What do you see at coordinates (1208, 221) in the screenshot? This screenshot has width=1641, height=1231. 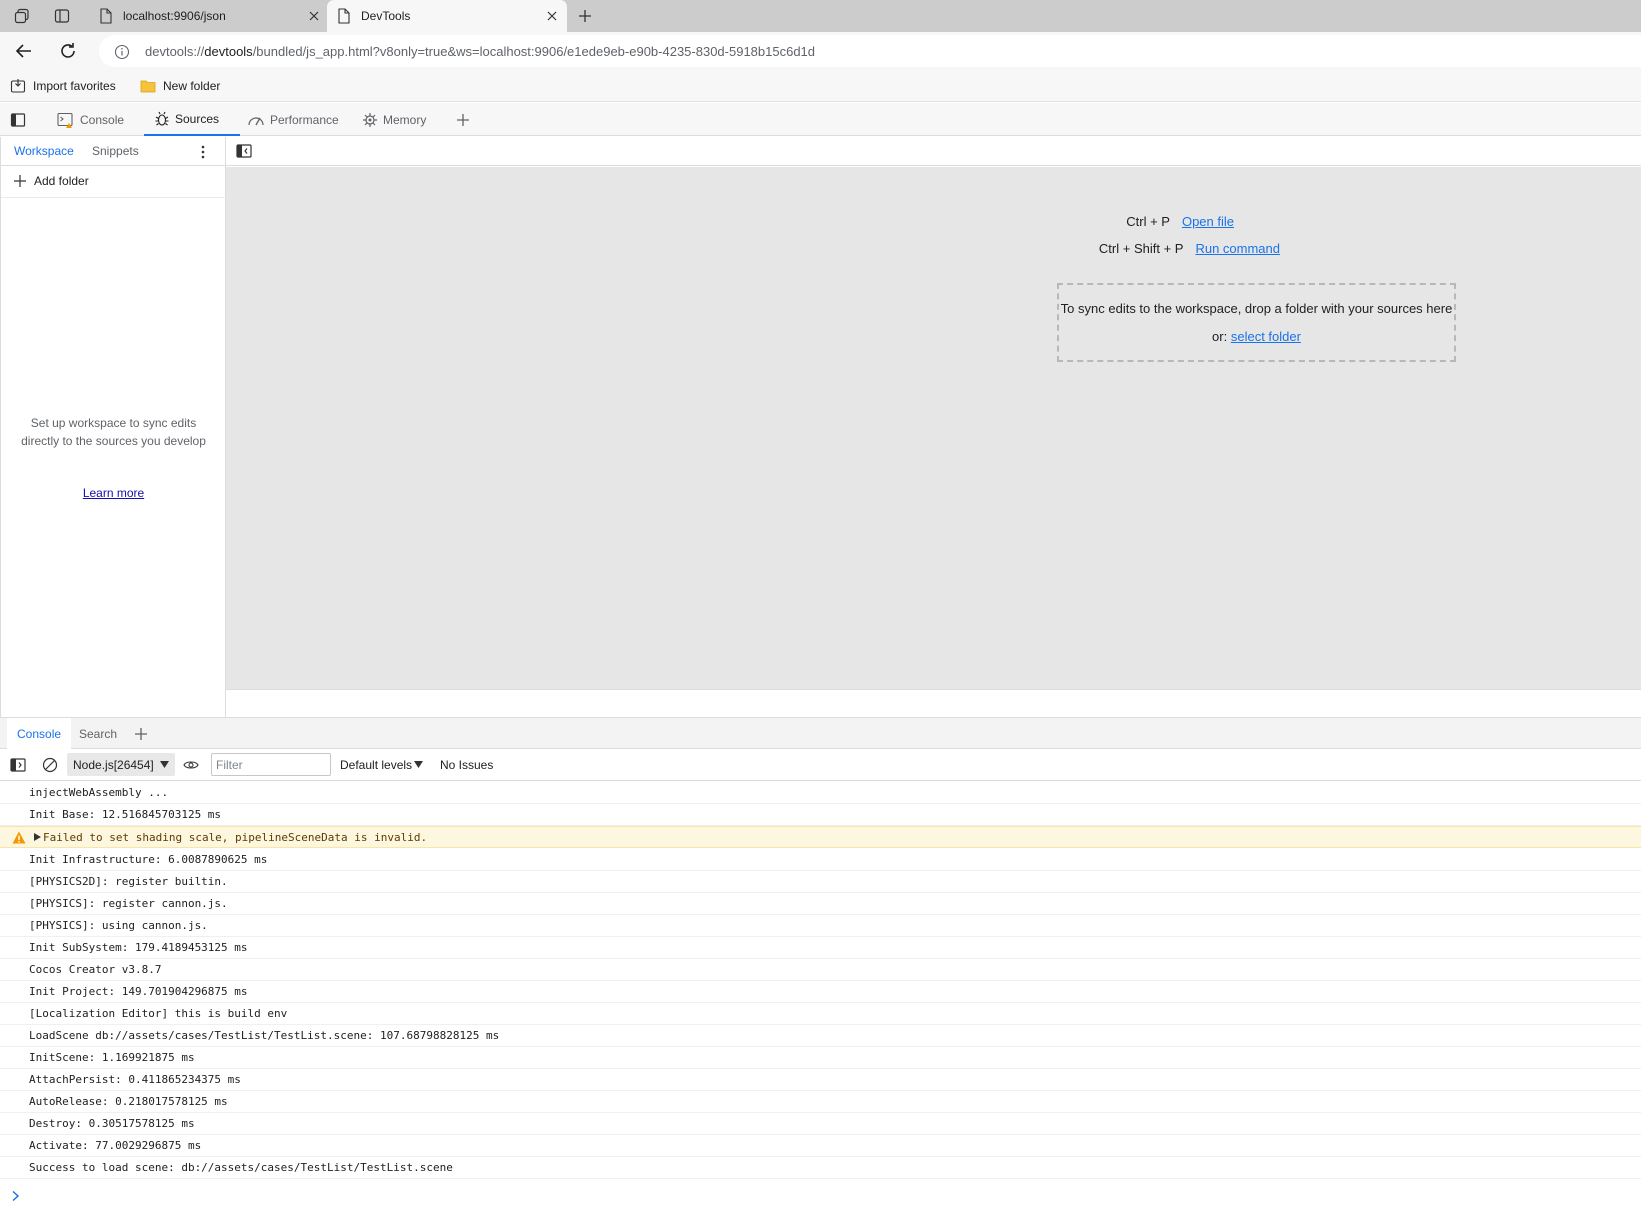 I see `open-file-link: Open file` at bounding box center [1208, 221].